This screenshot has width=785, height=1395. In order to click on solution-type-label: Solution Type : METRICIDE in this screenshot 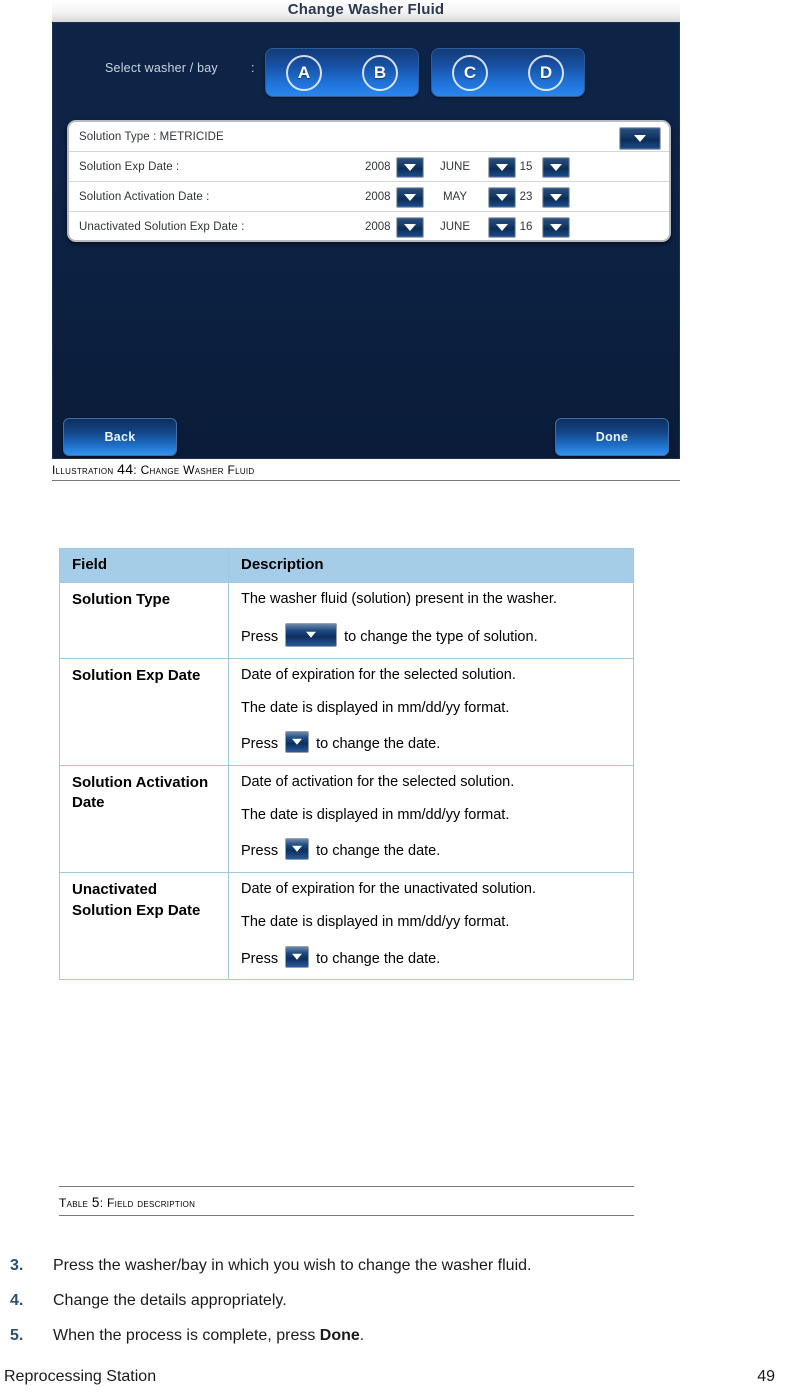, I will do `click(151, 136)`.